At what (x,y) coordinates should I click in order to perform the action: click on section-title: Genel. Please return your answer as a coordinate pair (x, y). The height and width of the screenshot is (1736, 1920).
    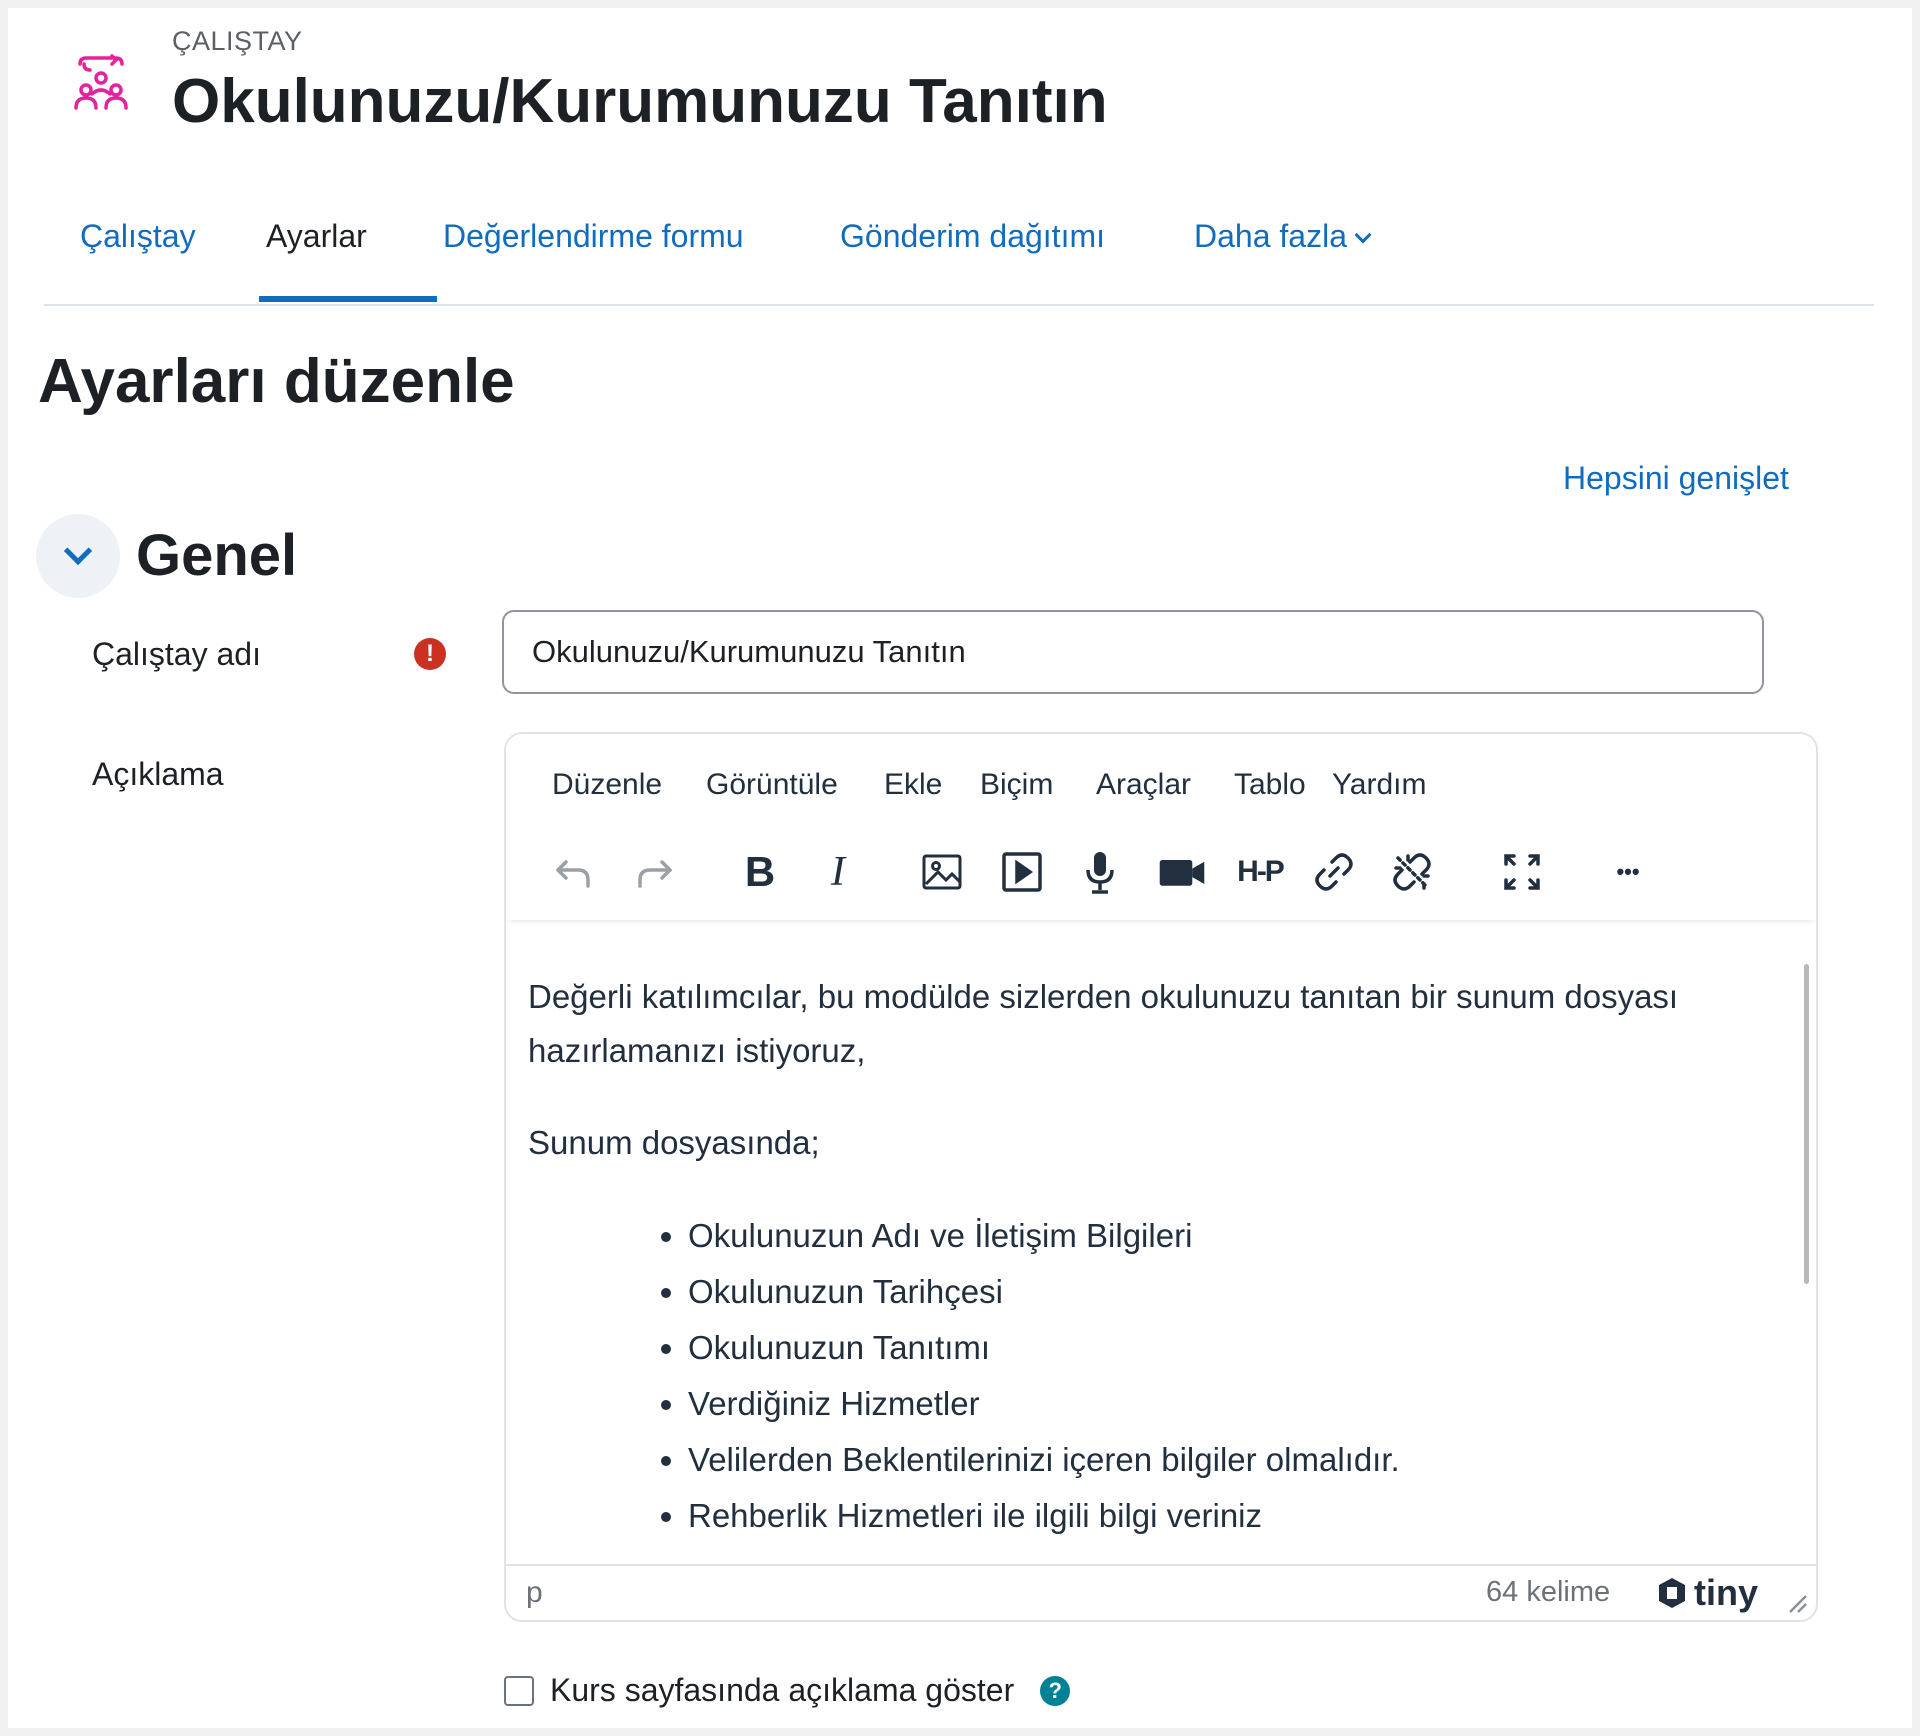
    Looking at the image, I should click on (217, 555).